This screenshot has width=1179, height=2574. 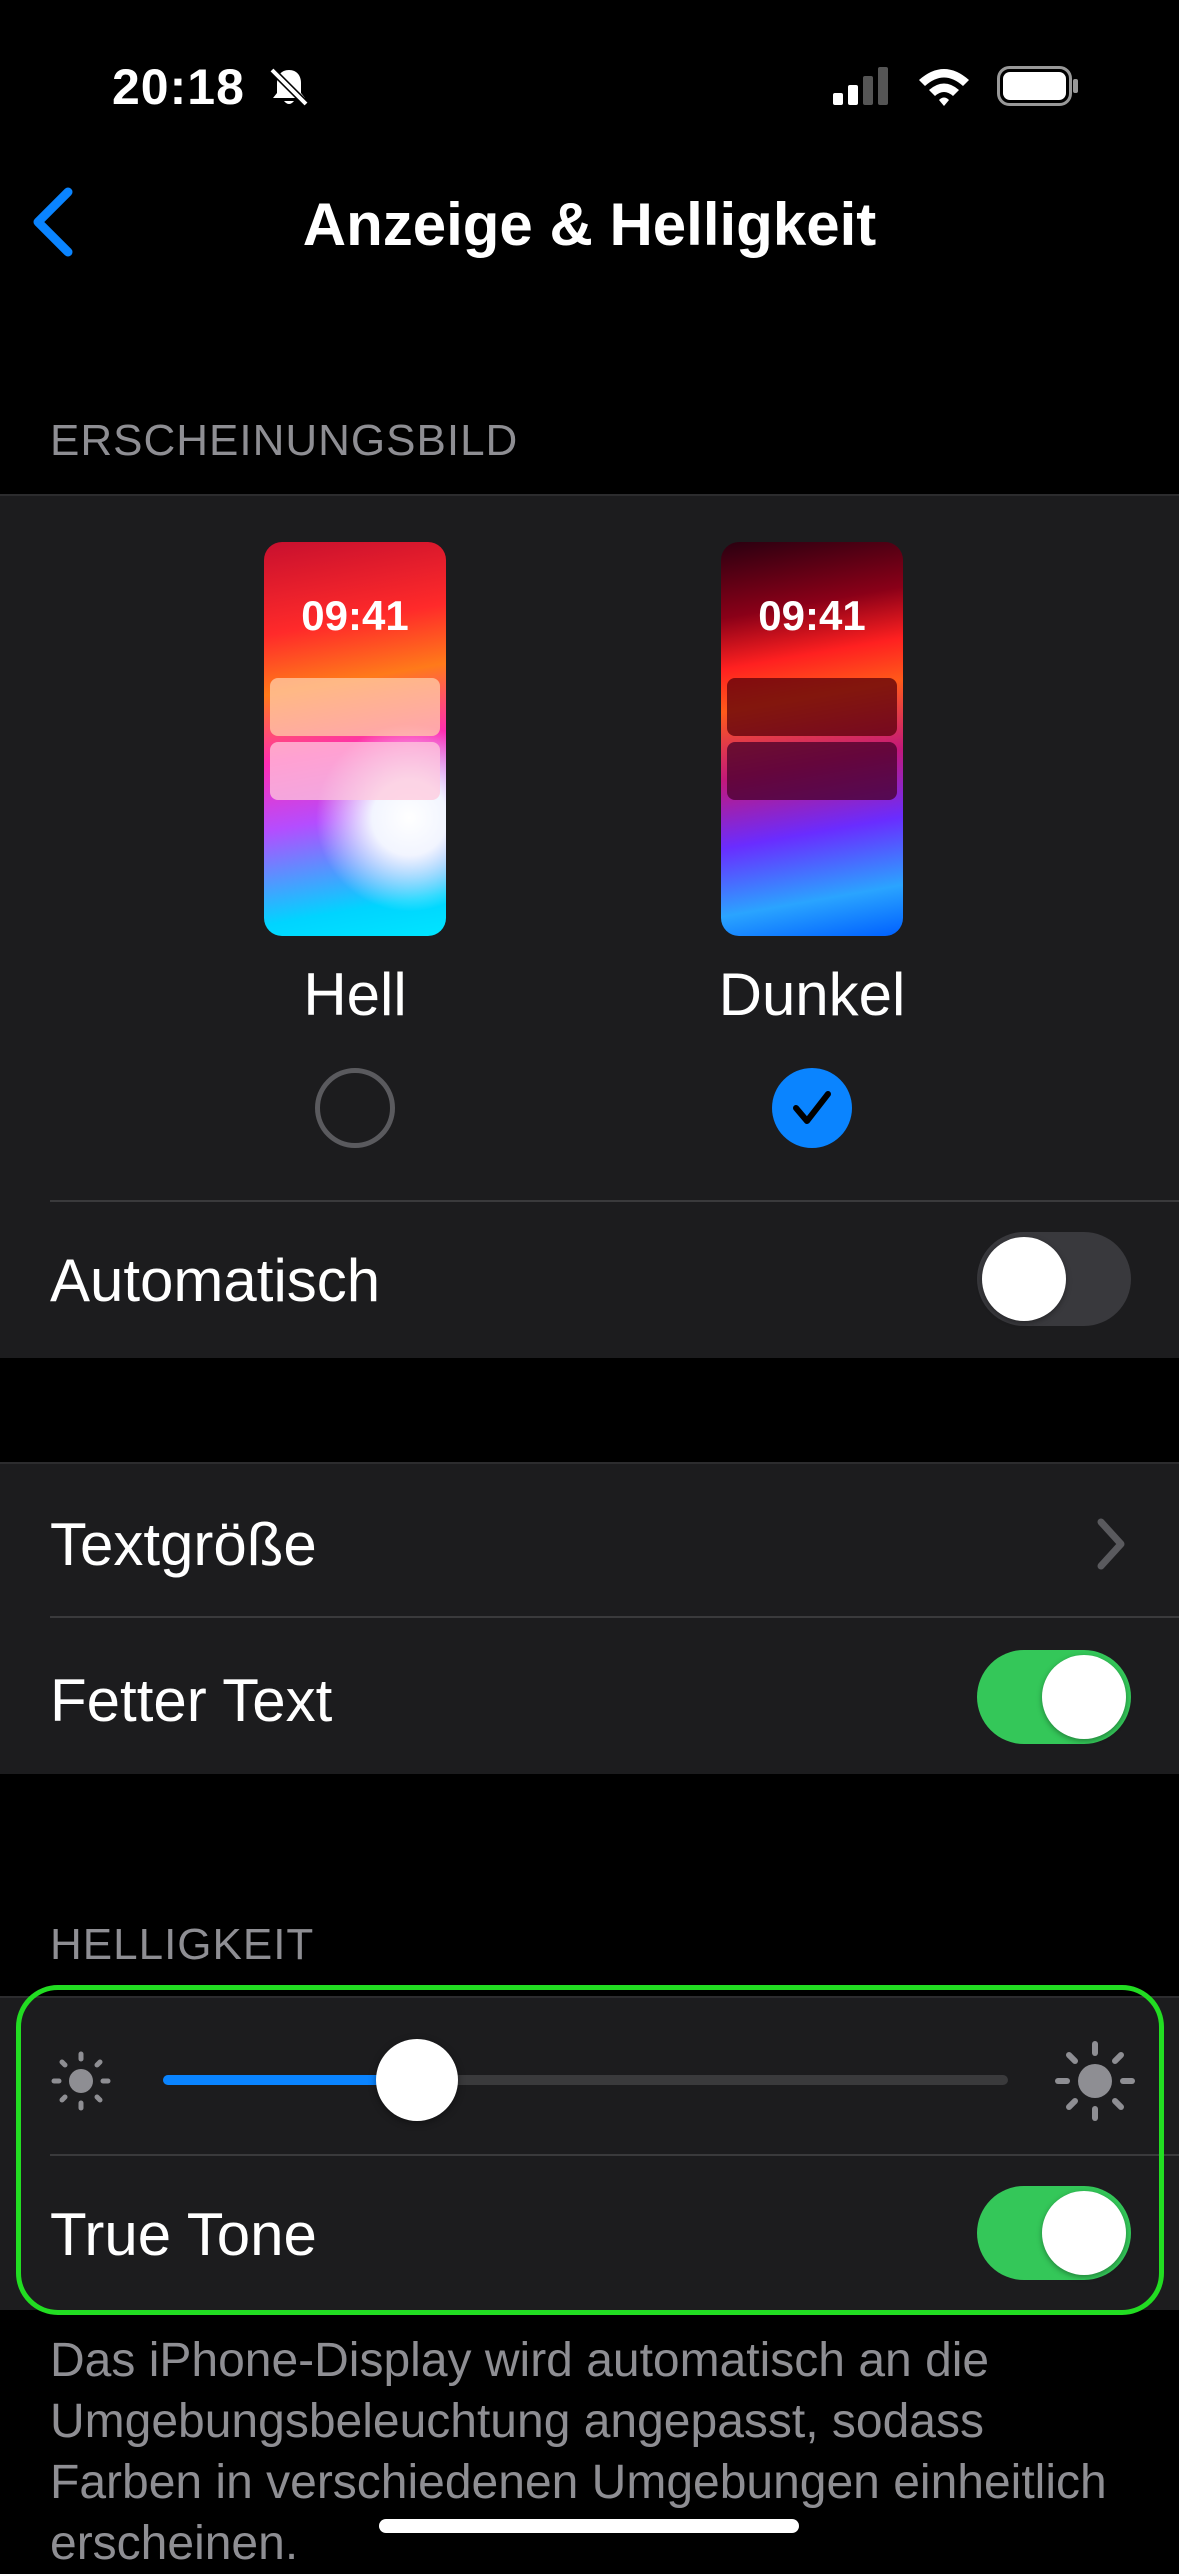 I want to click on brightness-slider-thumb, so click(x=416, y=2080).